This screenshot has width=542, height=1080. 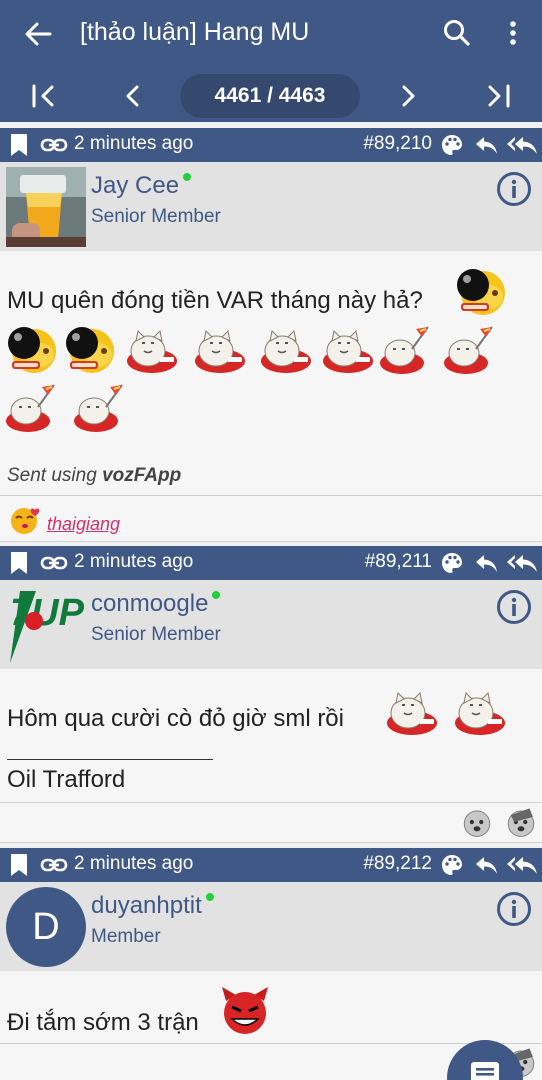 I want to click on post-header: 2 minutes ago #89,211, so click(x=271, y=563).